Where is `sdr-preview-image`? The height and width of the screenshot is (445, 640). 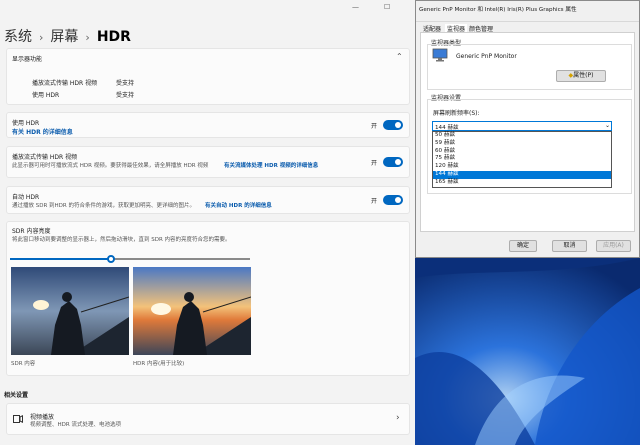 sdr-preview-image is located at coordinates (70, 311).